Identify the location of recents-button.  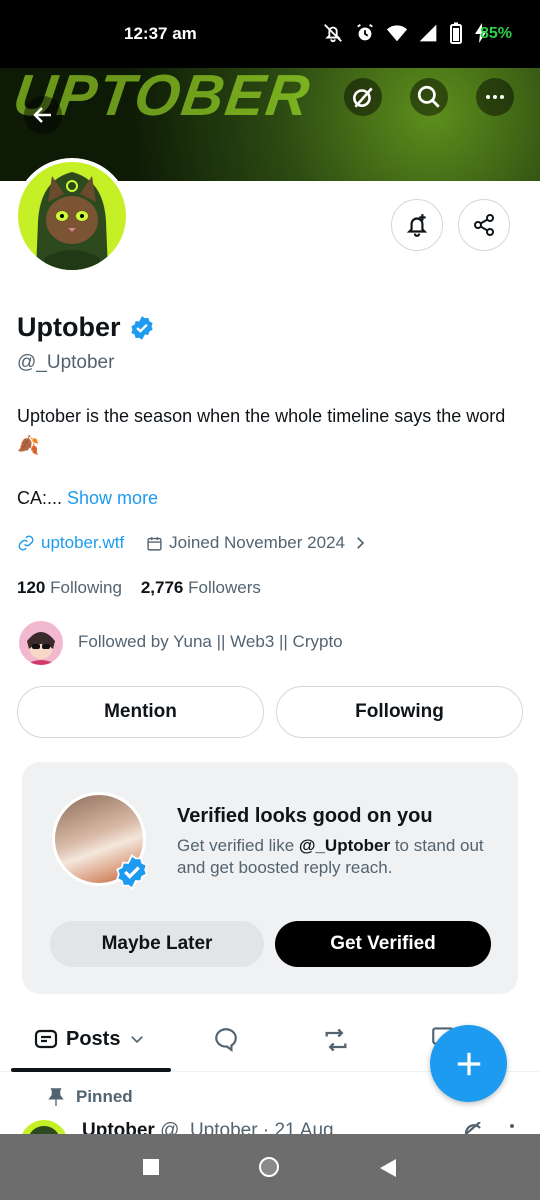
(151, 1167).